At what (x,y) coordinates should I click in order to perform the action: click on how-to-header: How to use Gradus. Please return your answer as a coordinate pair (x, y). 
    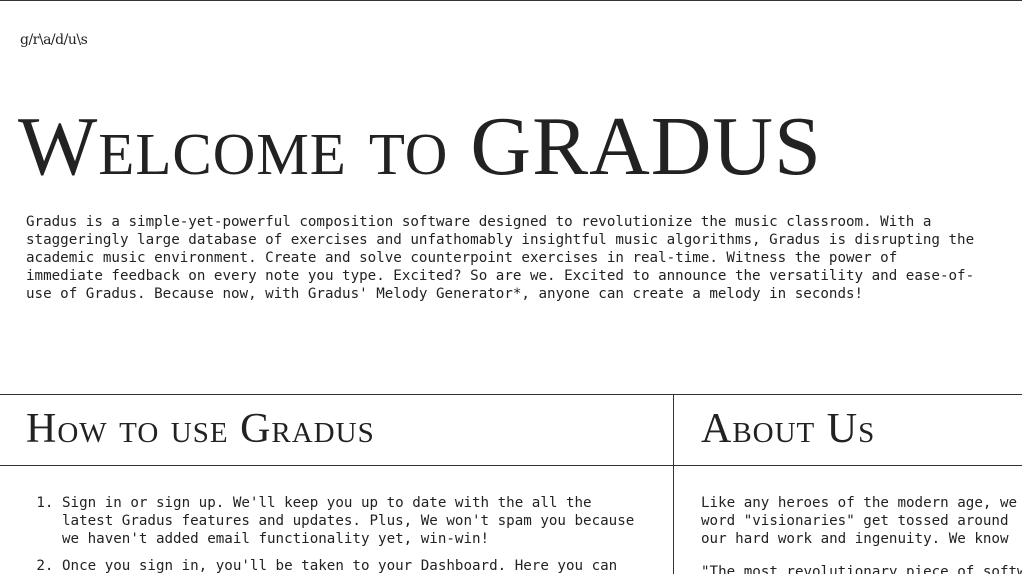
    Looking at the image, I should click on (336, 430).